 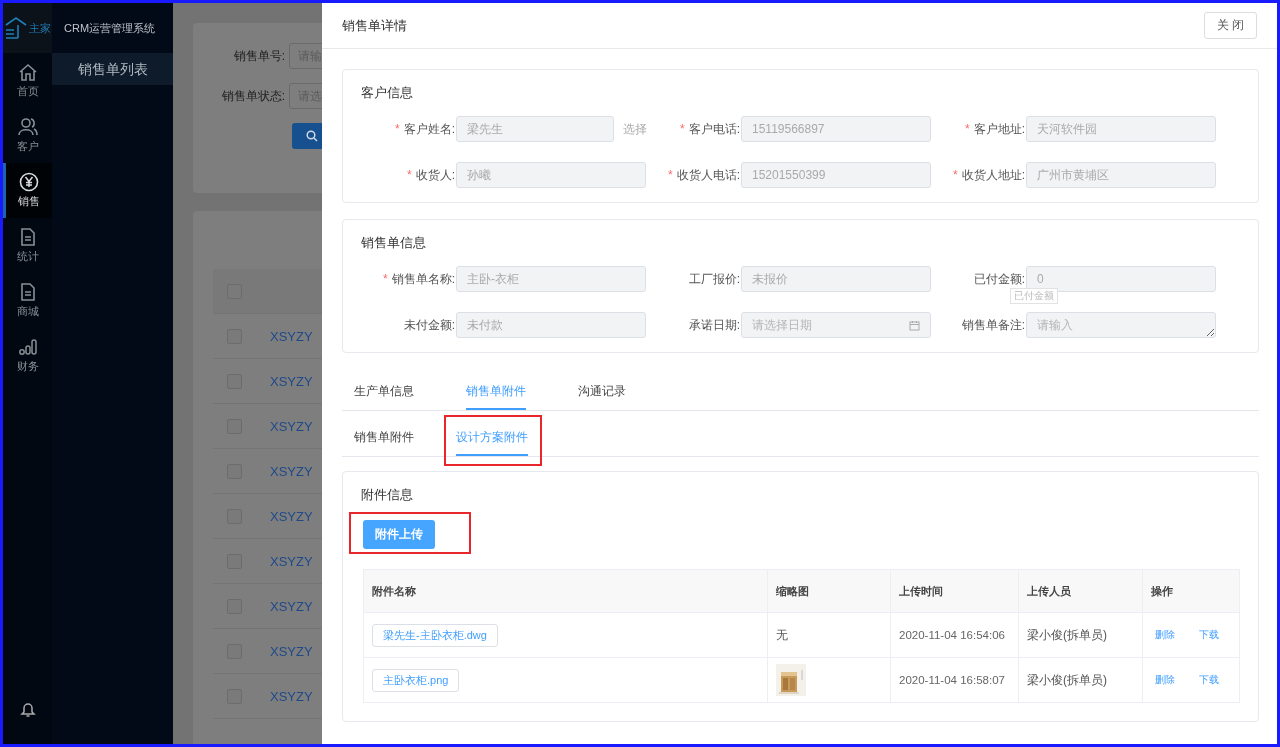 What do you see at coordinates (993, 325) in the screenshot?
I see `field-label: 销售单备注:` at bounding box center [993, 325].